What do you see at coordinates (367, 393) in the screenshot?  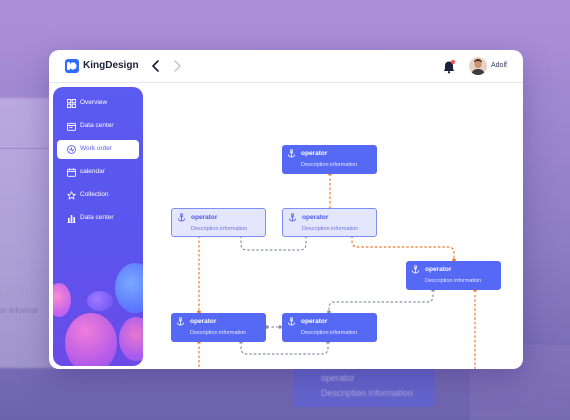 I see `background-node-desc: Description information` at bounding box center [367, 393].